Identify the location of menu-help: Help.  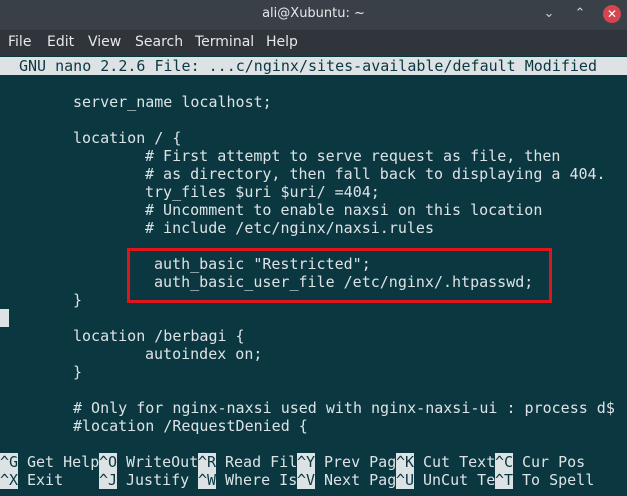
(282, 42).